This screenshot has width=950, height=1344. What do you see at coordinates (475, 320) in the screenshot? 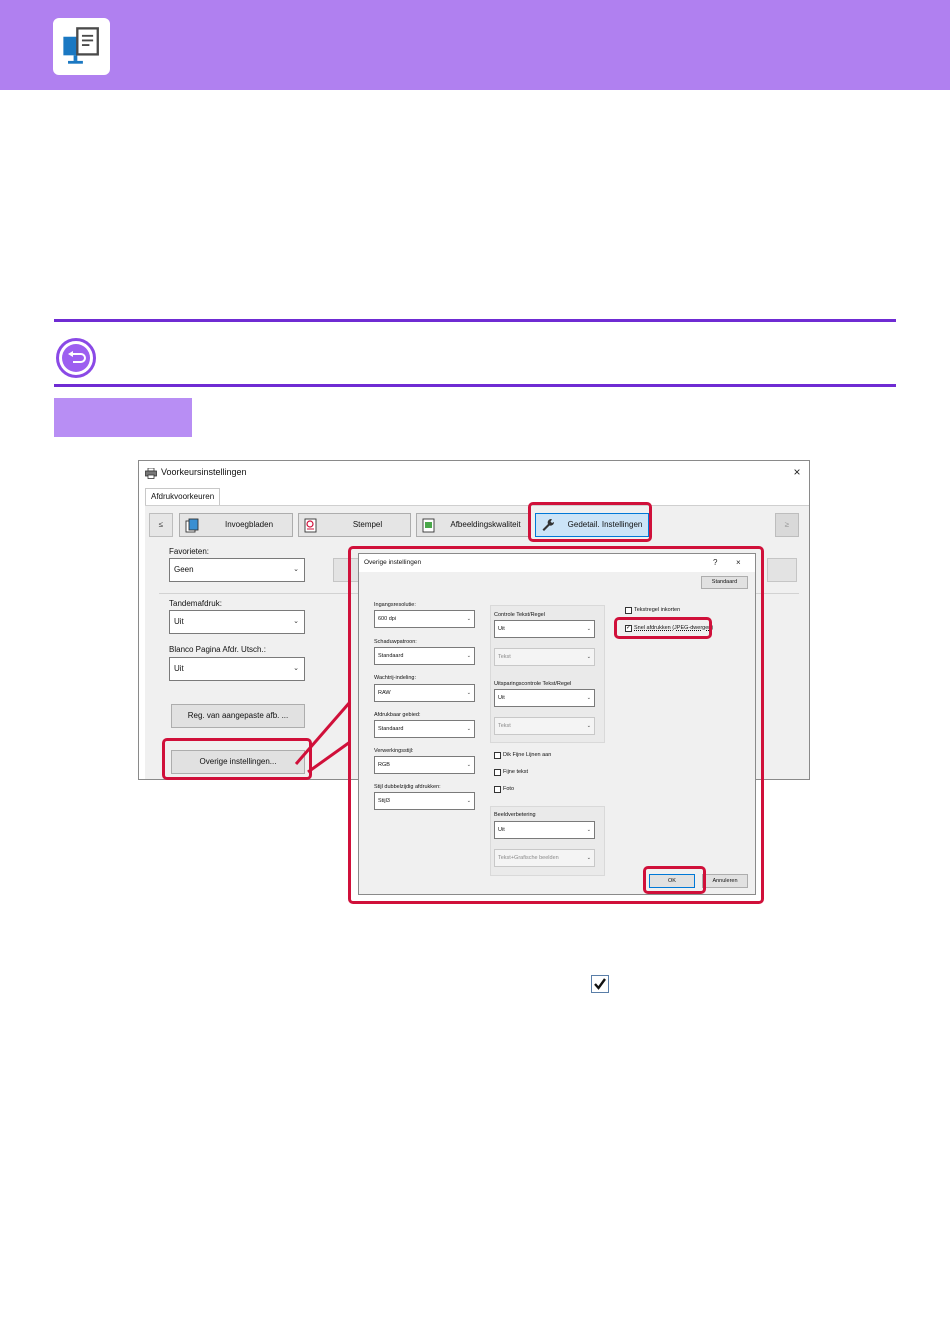
I see `note-rule-top` at bounding box center [475, 320].